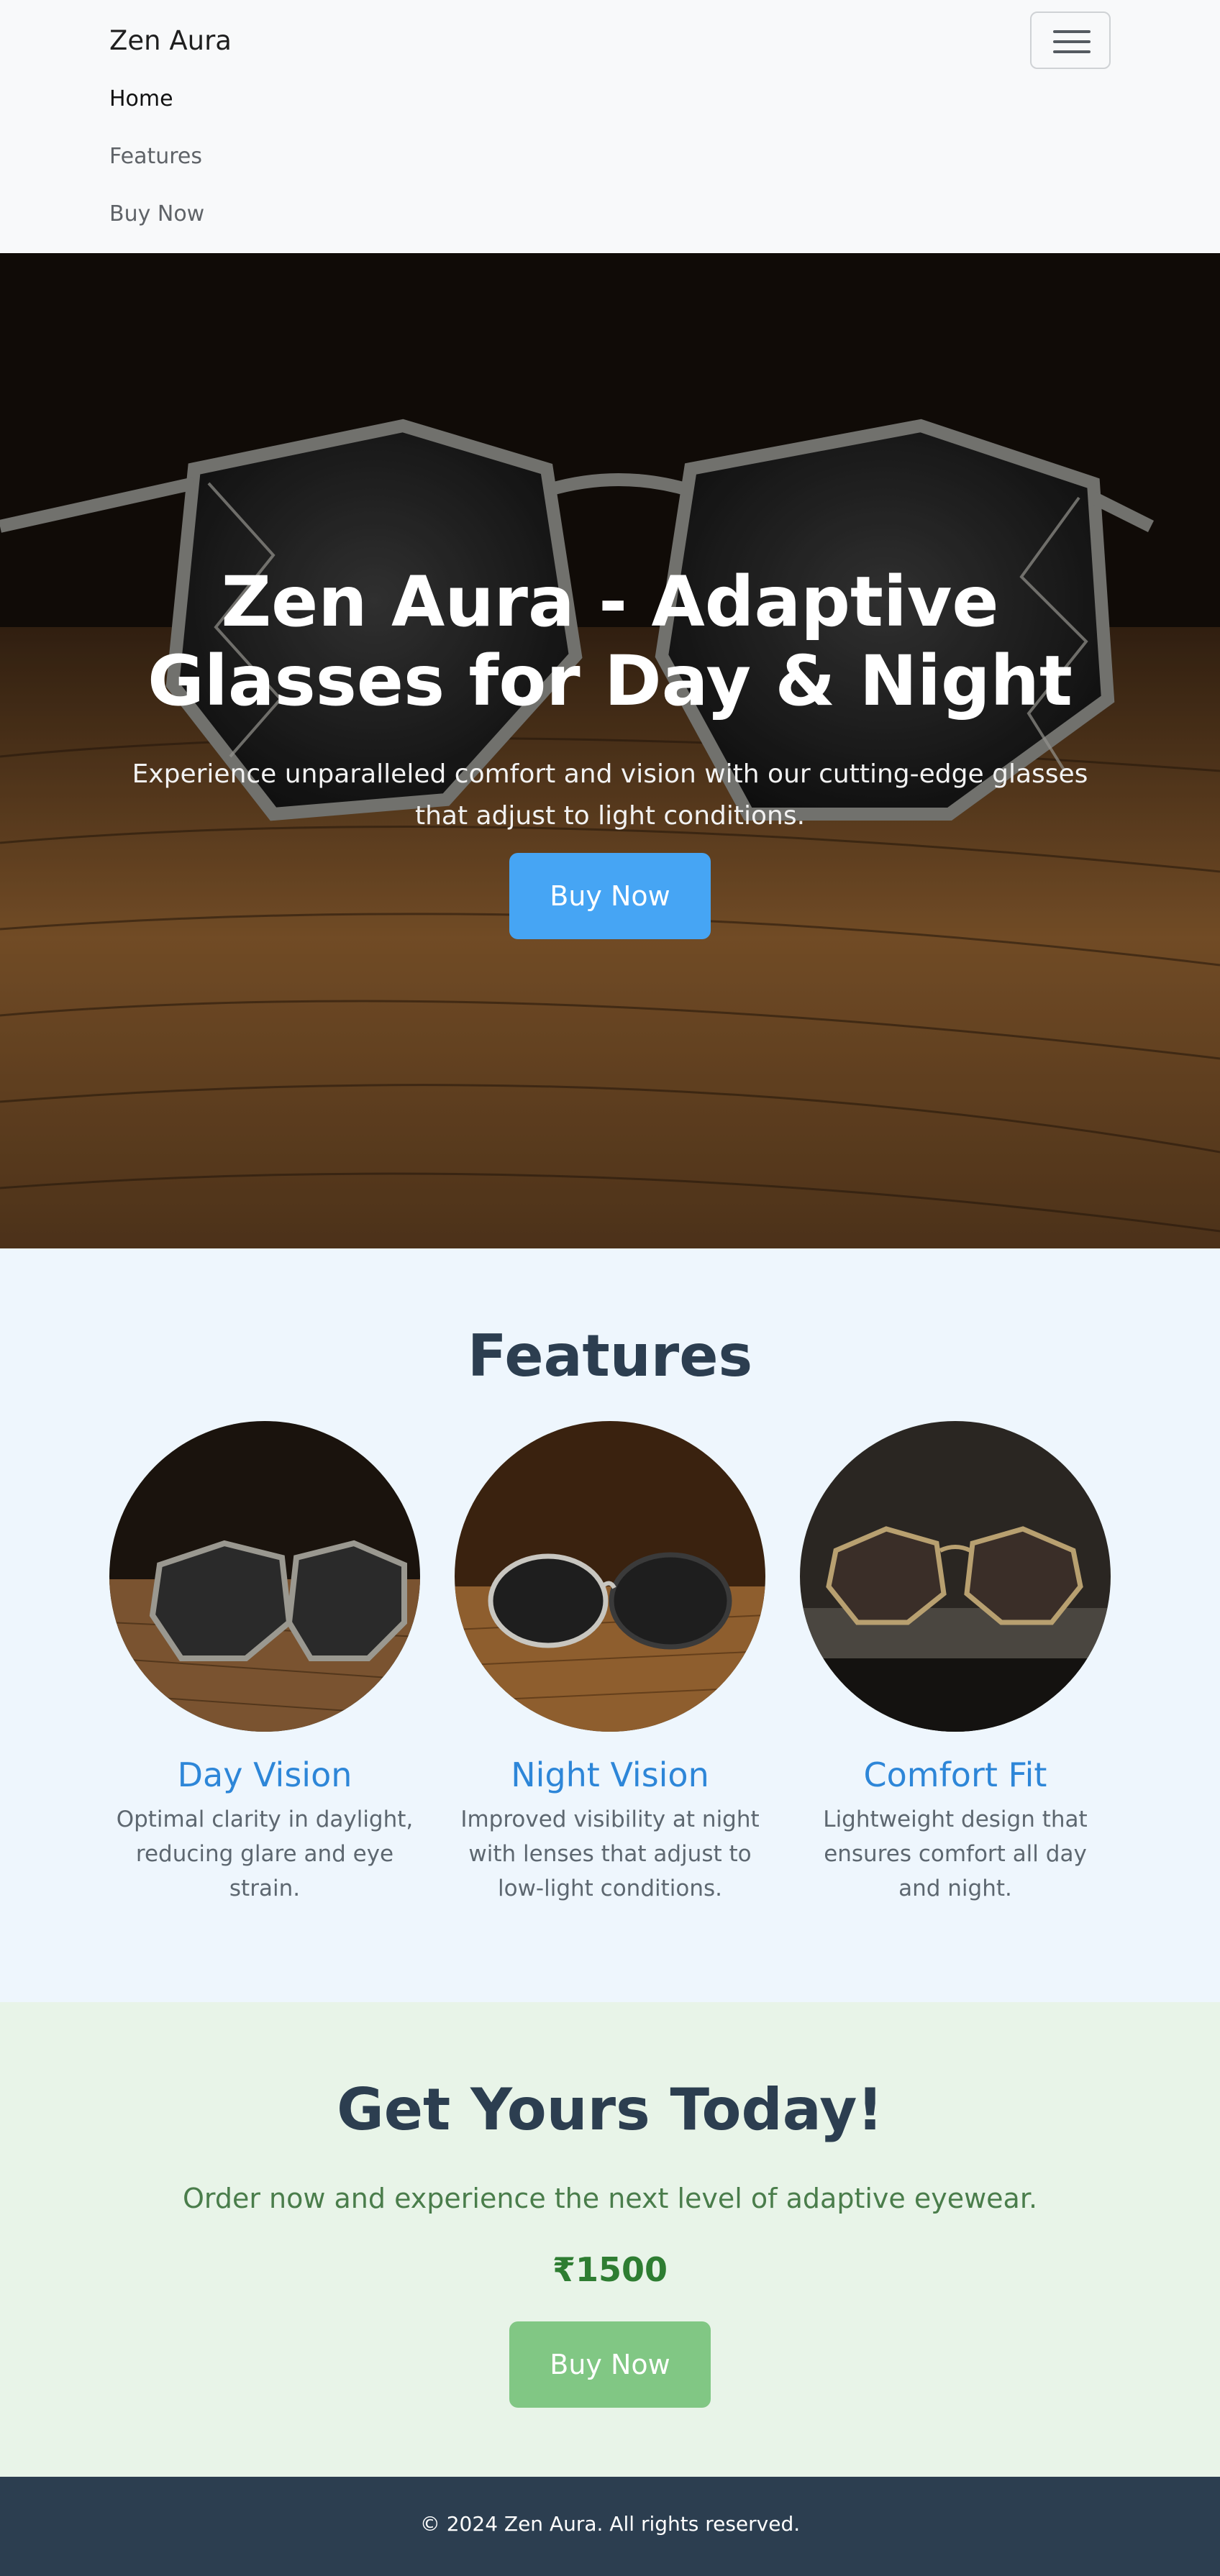 This screenshot has width=1220, height=2576. What do you see at coordinates (610, 896) in the screenshot?
I see `hero-buy-now-button: Buy Now` at bounding box center [610, 896].